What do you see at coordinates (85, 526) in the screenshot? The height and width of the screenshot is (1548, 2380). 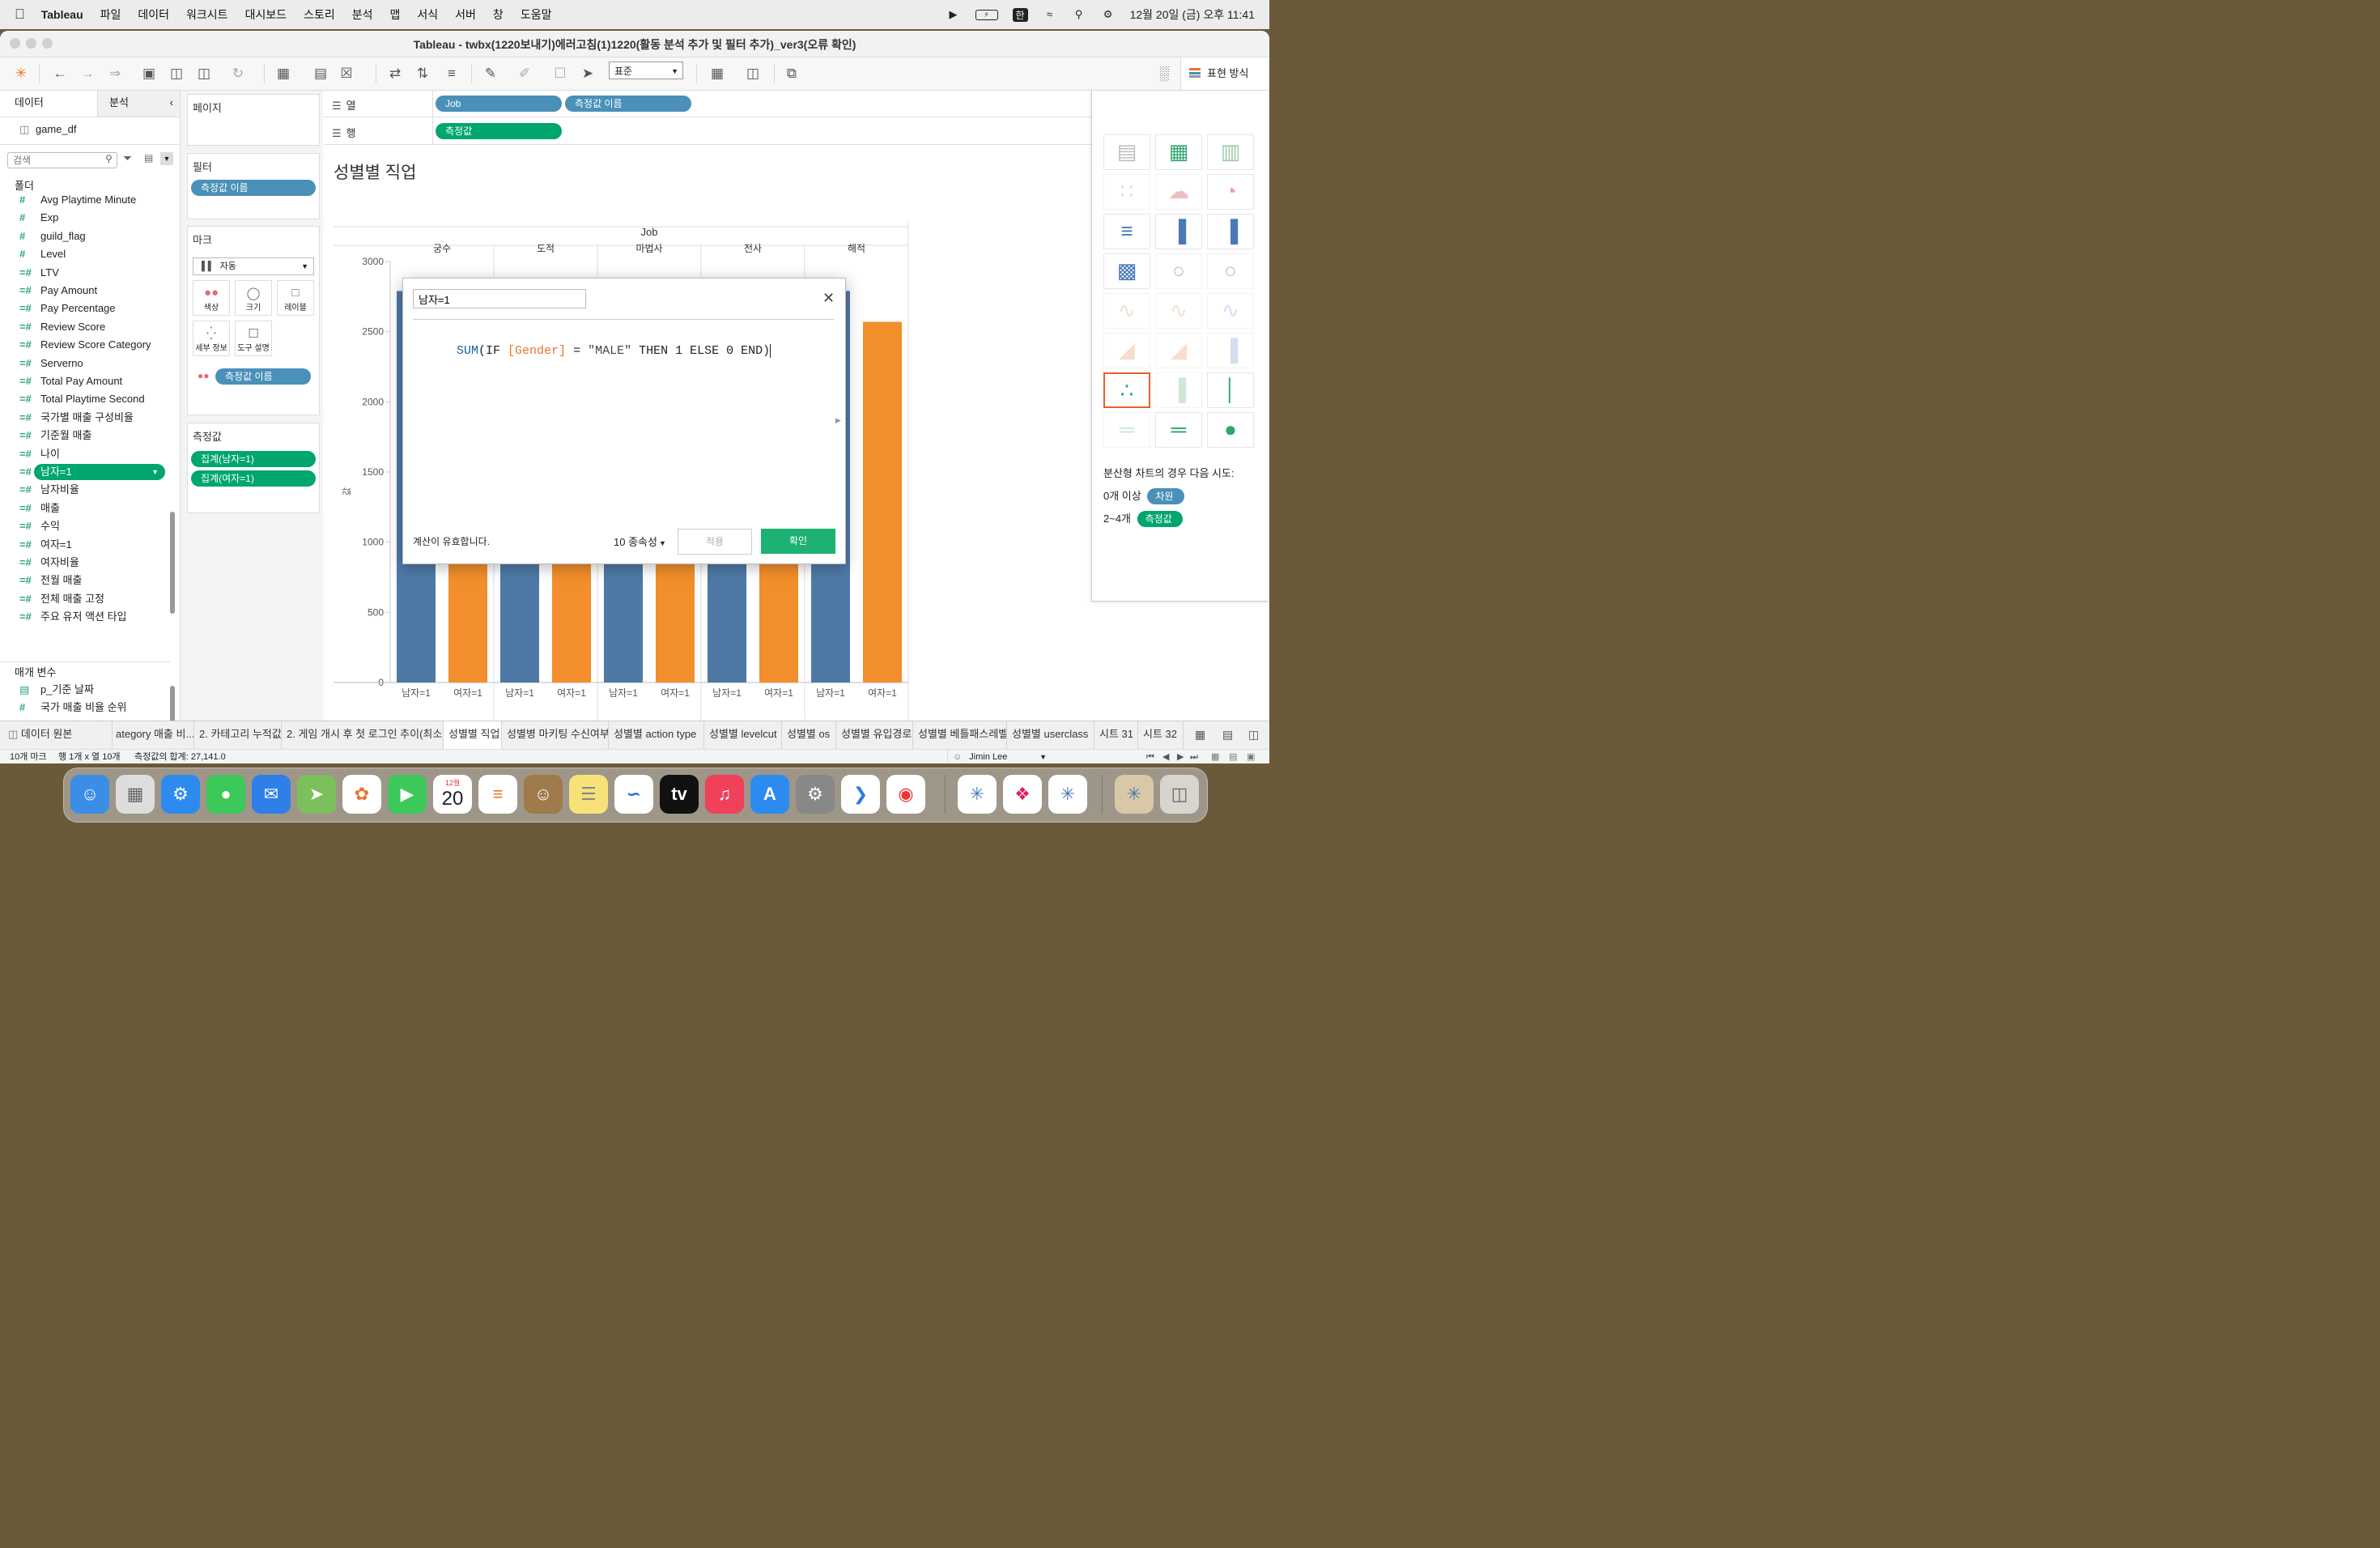 I see `field-item: =# 수익` at bounding box center [85, 526].